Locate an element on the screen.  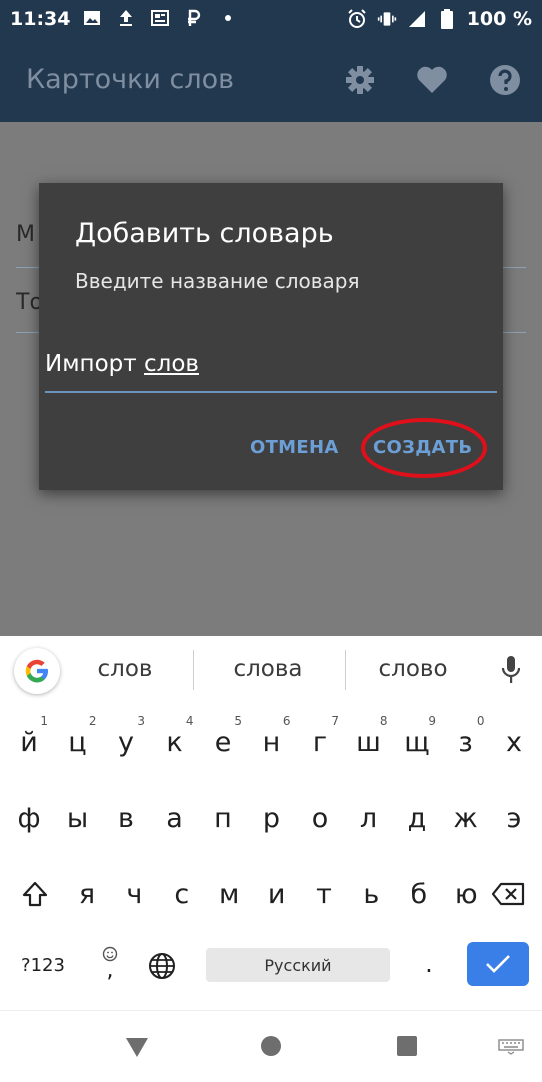
key: ш8 is located at coordinates (369, 742).